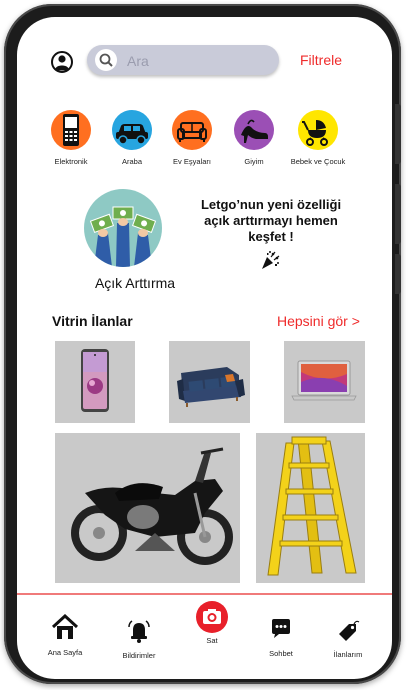 The width and height of the screenshot is (413, 690). Describe the element at coordinates (212, 640) in the screenshot. I see `nav-label: Sat` at that location.